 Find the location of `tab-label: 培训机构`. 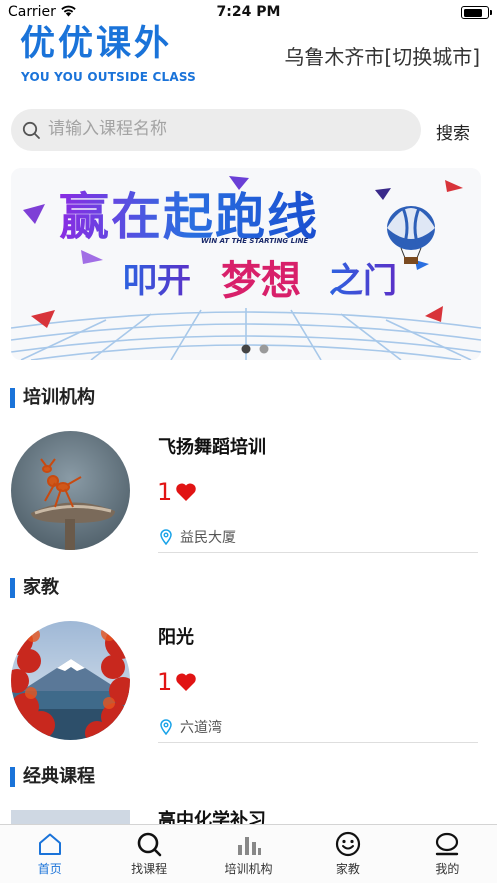

tab-label: 培训机构 is located at coordinates (248, 869).